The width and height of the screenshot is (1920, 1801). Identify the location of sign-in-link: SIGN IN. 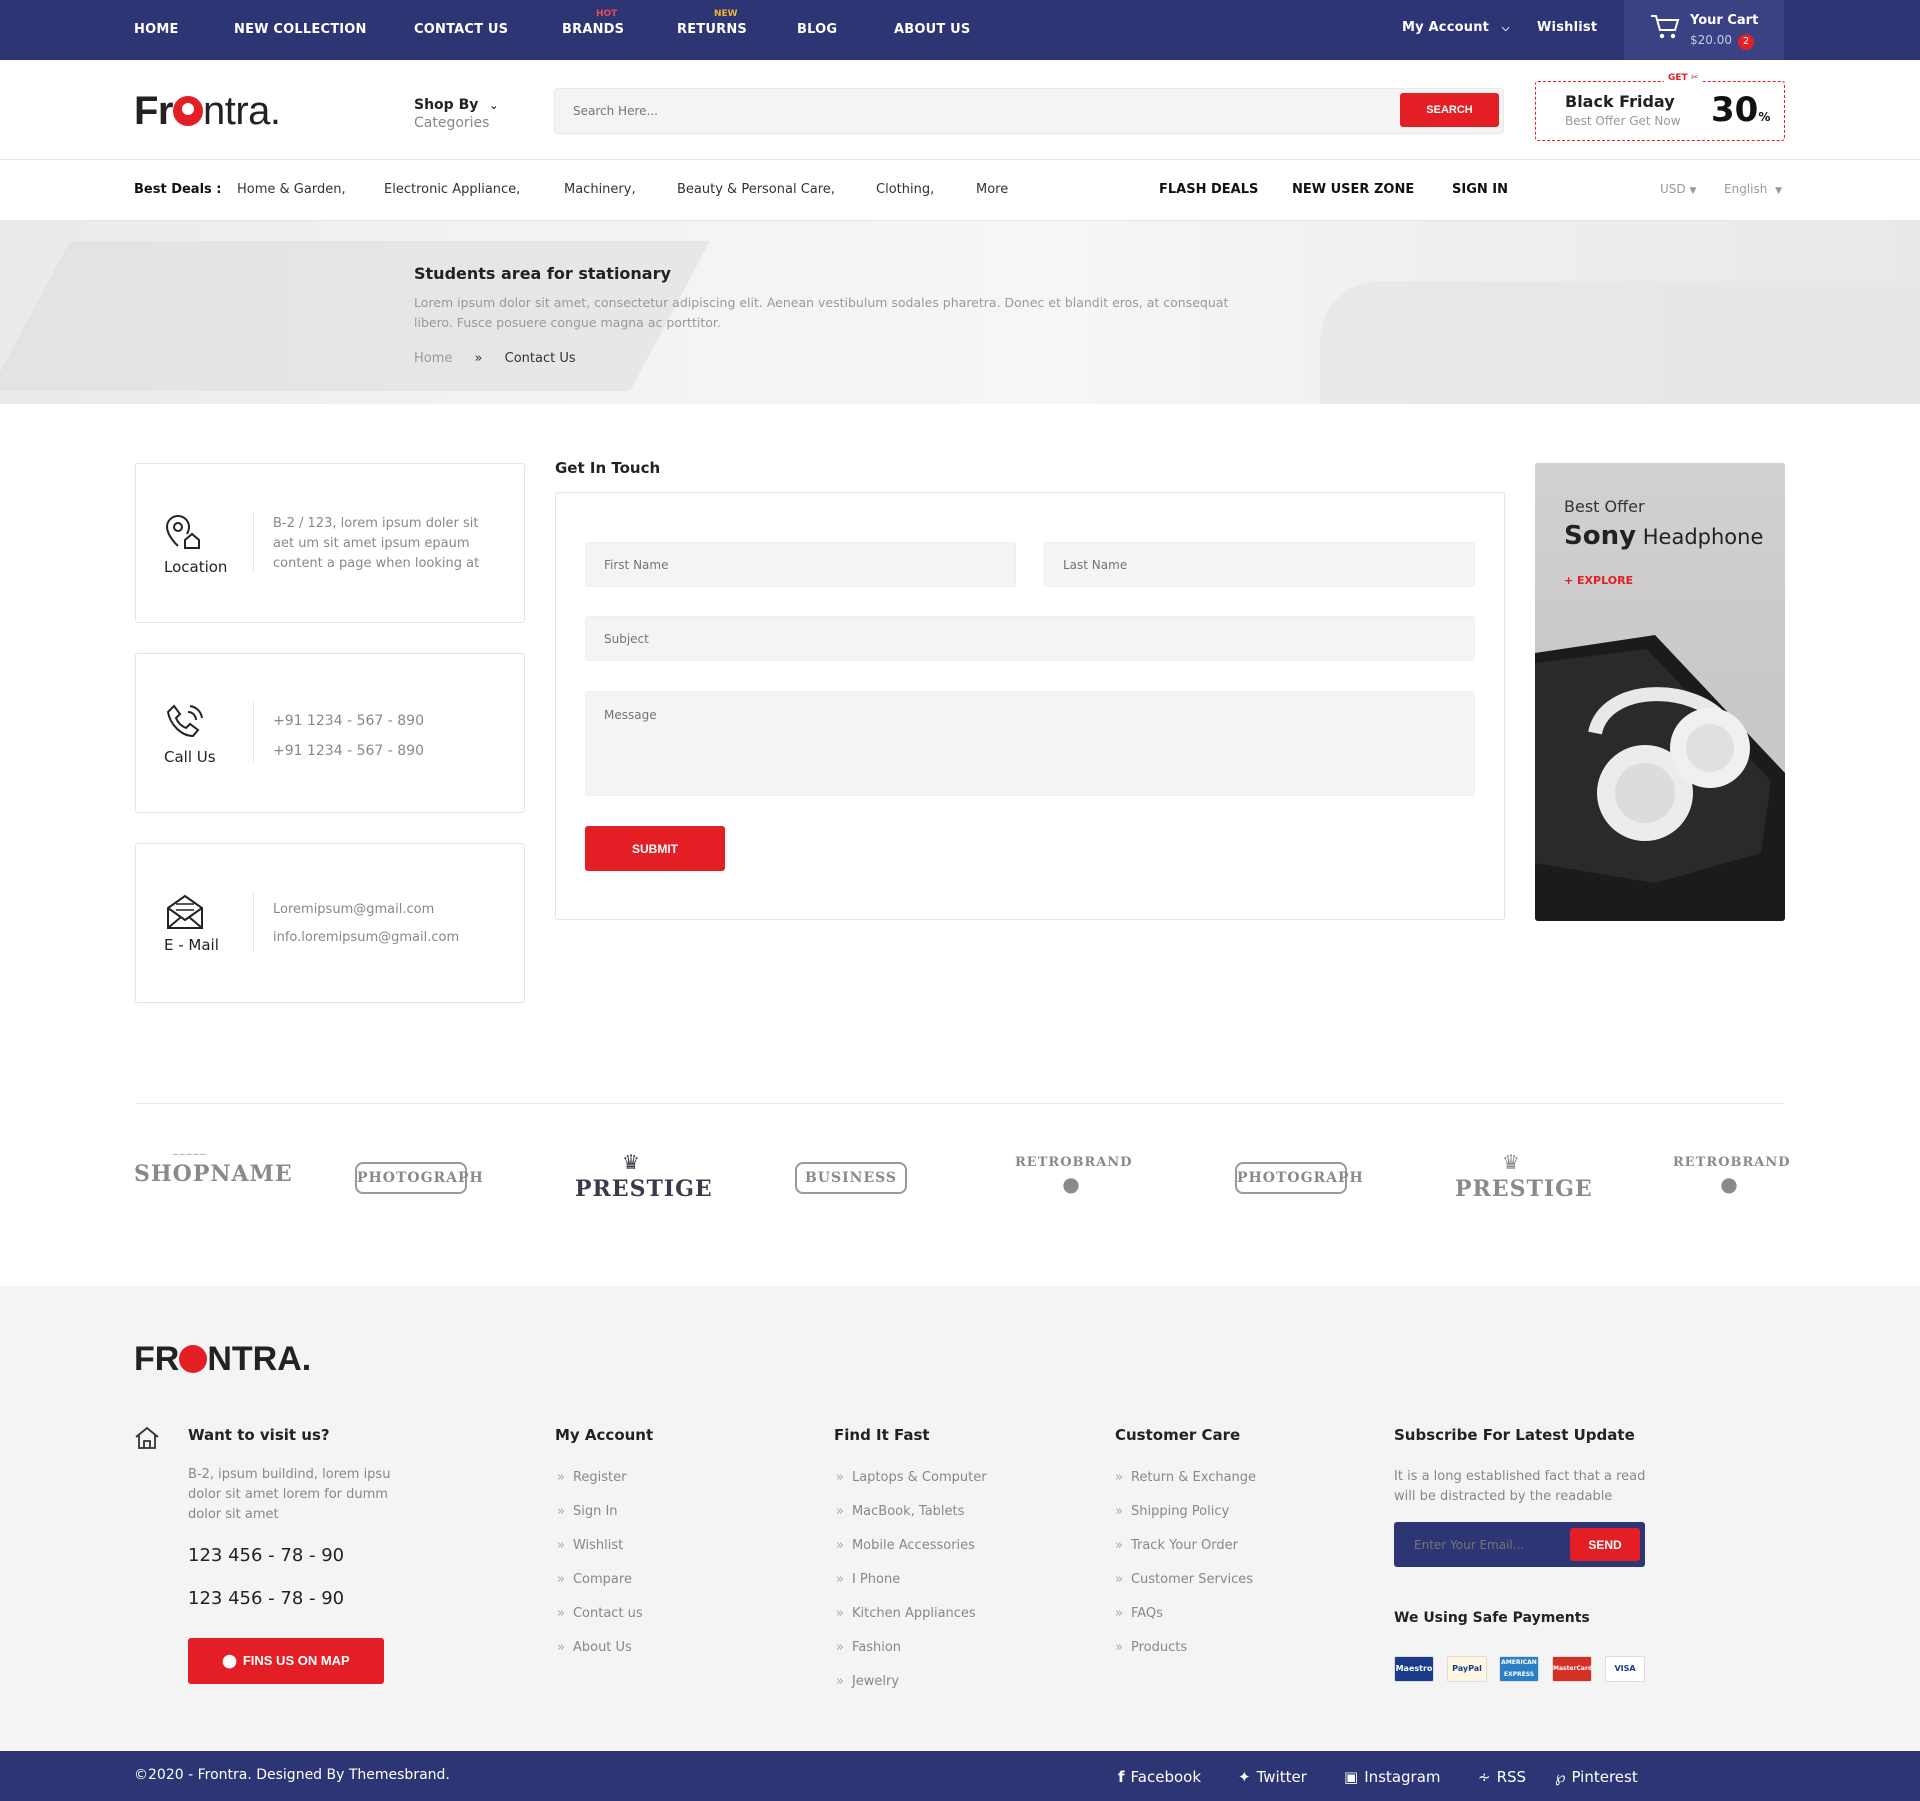
(1480, 189).